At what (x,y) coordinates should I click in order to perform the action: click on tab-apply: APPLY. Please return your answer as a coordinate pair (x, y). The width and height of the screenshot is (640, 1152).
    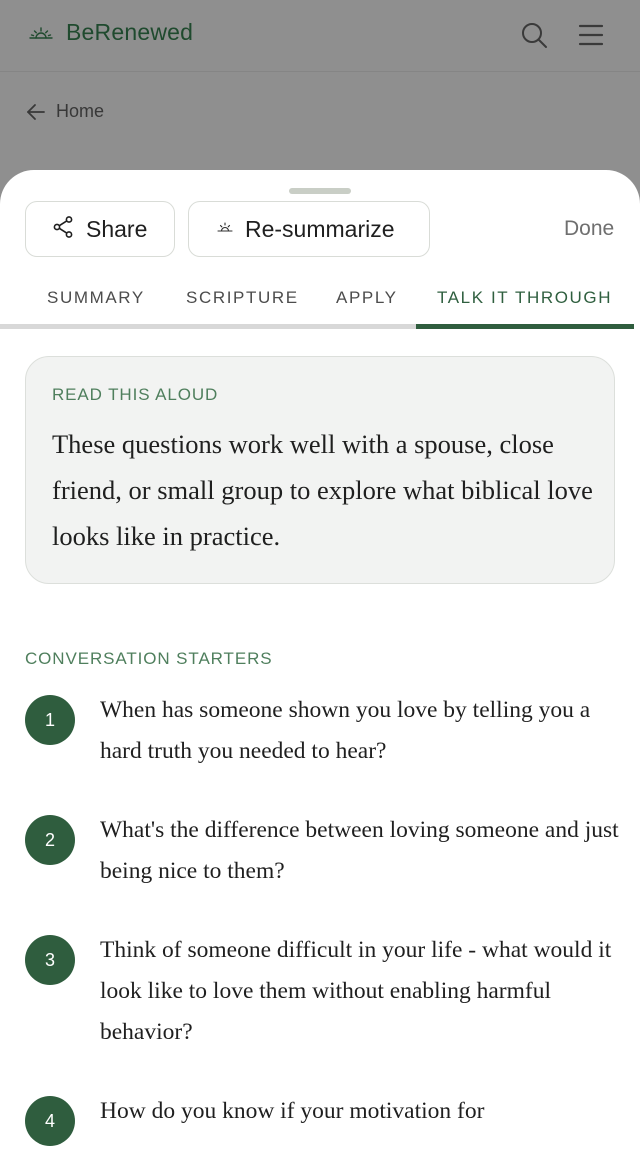
    Looking at the image, I should click on (367, 298).